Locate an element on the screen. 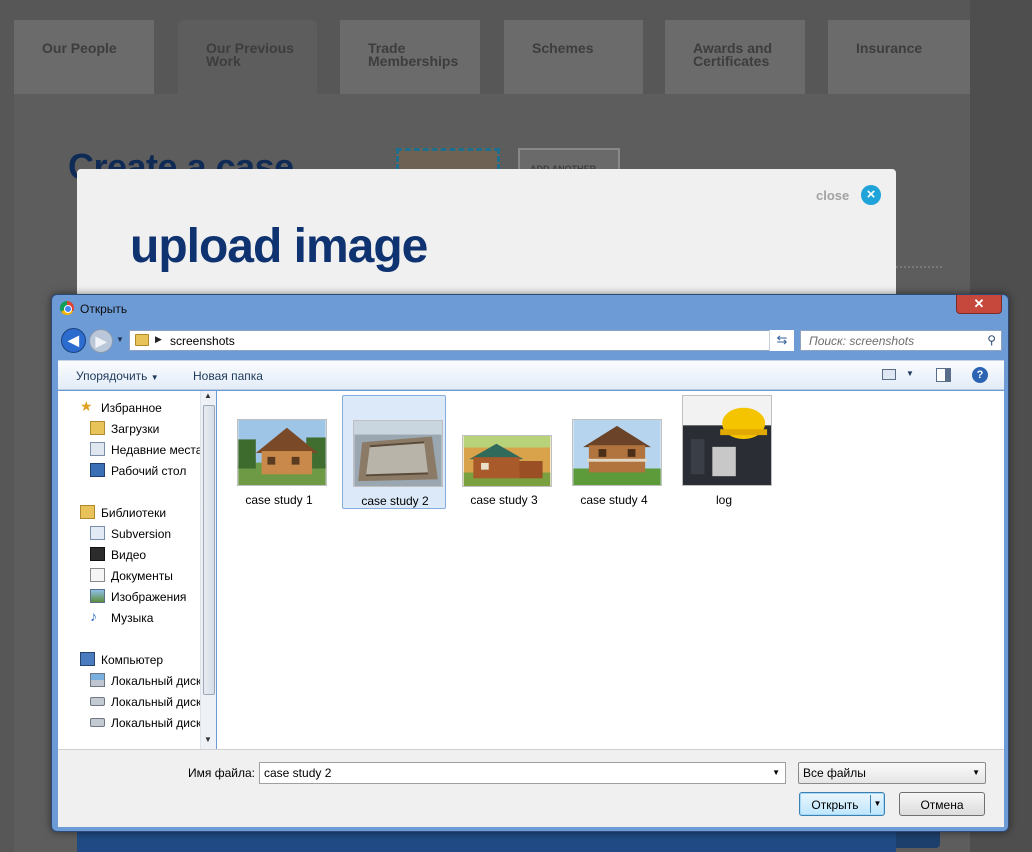 The image size is (1032, 852). search-icon: ⚲ is located at coordinates (991, 340).